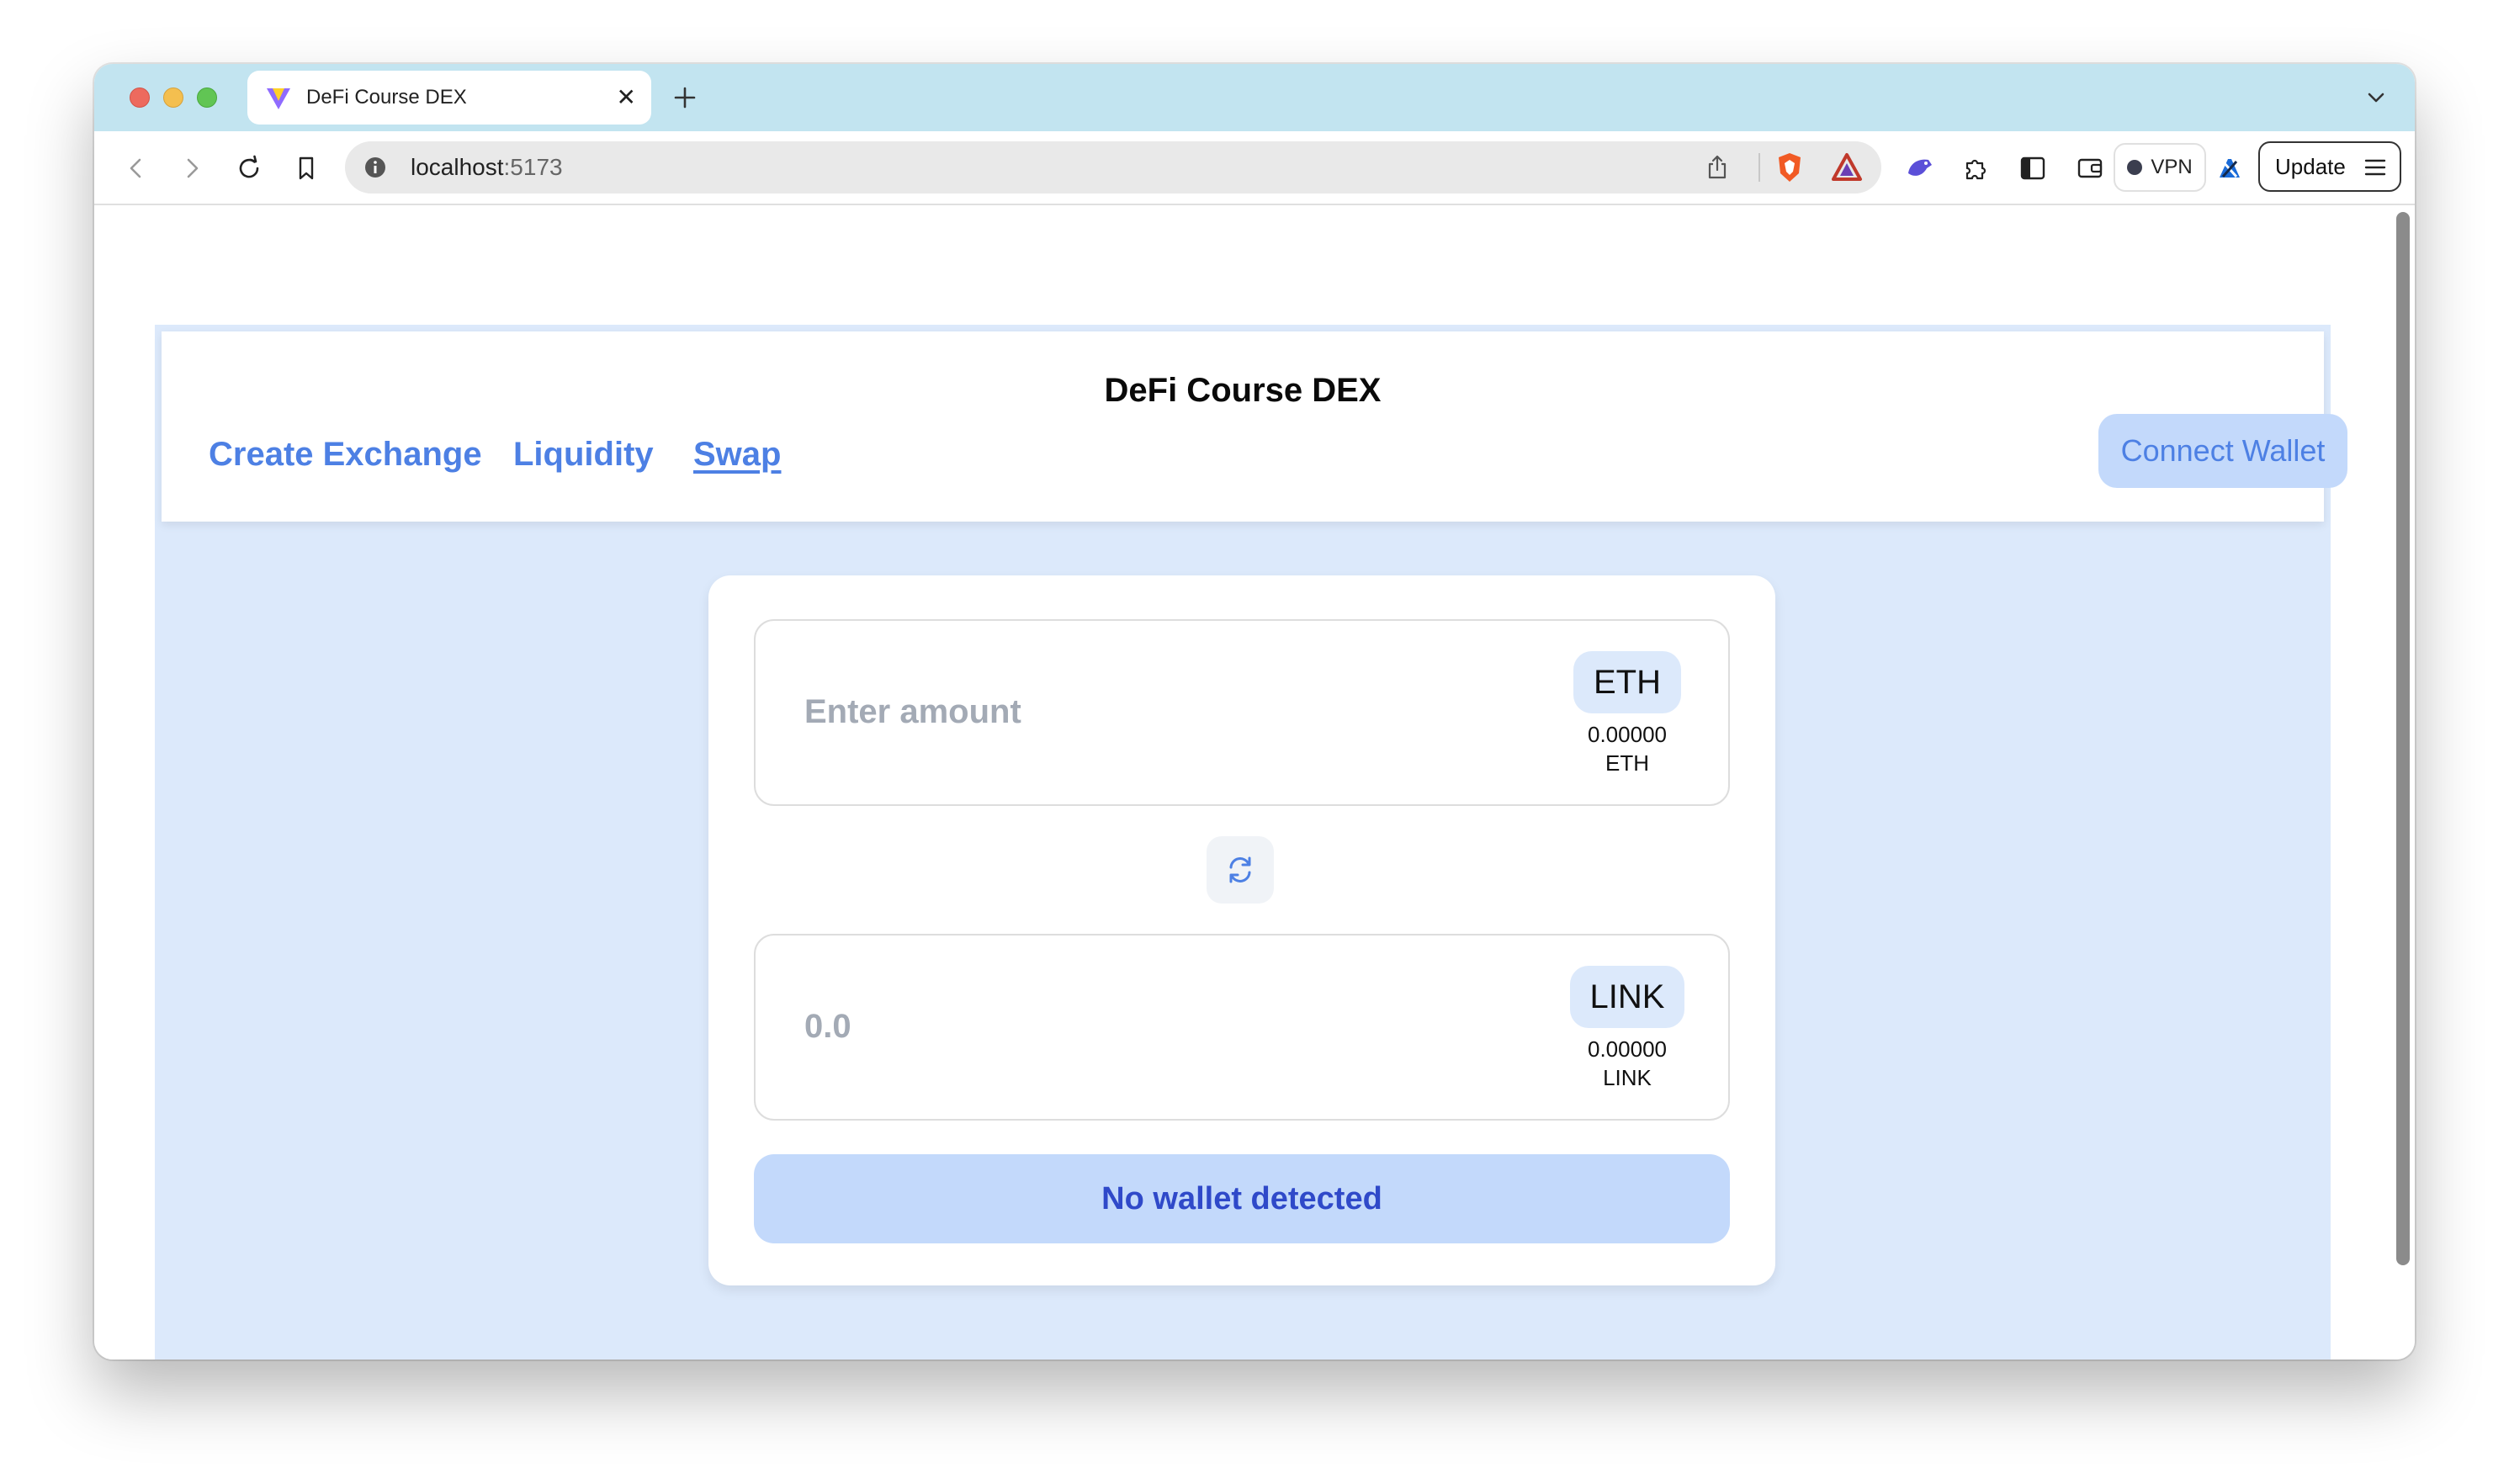 The width and height of the screenshot is (2509, 1484). I want to click on back-arrow-icon, so click(136, 168).